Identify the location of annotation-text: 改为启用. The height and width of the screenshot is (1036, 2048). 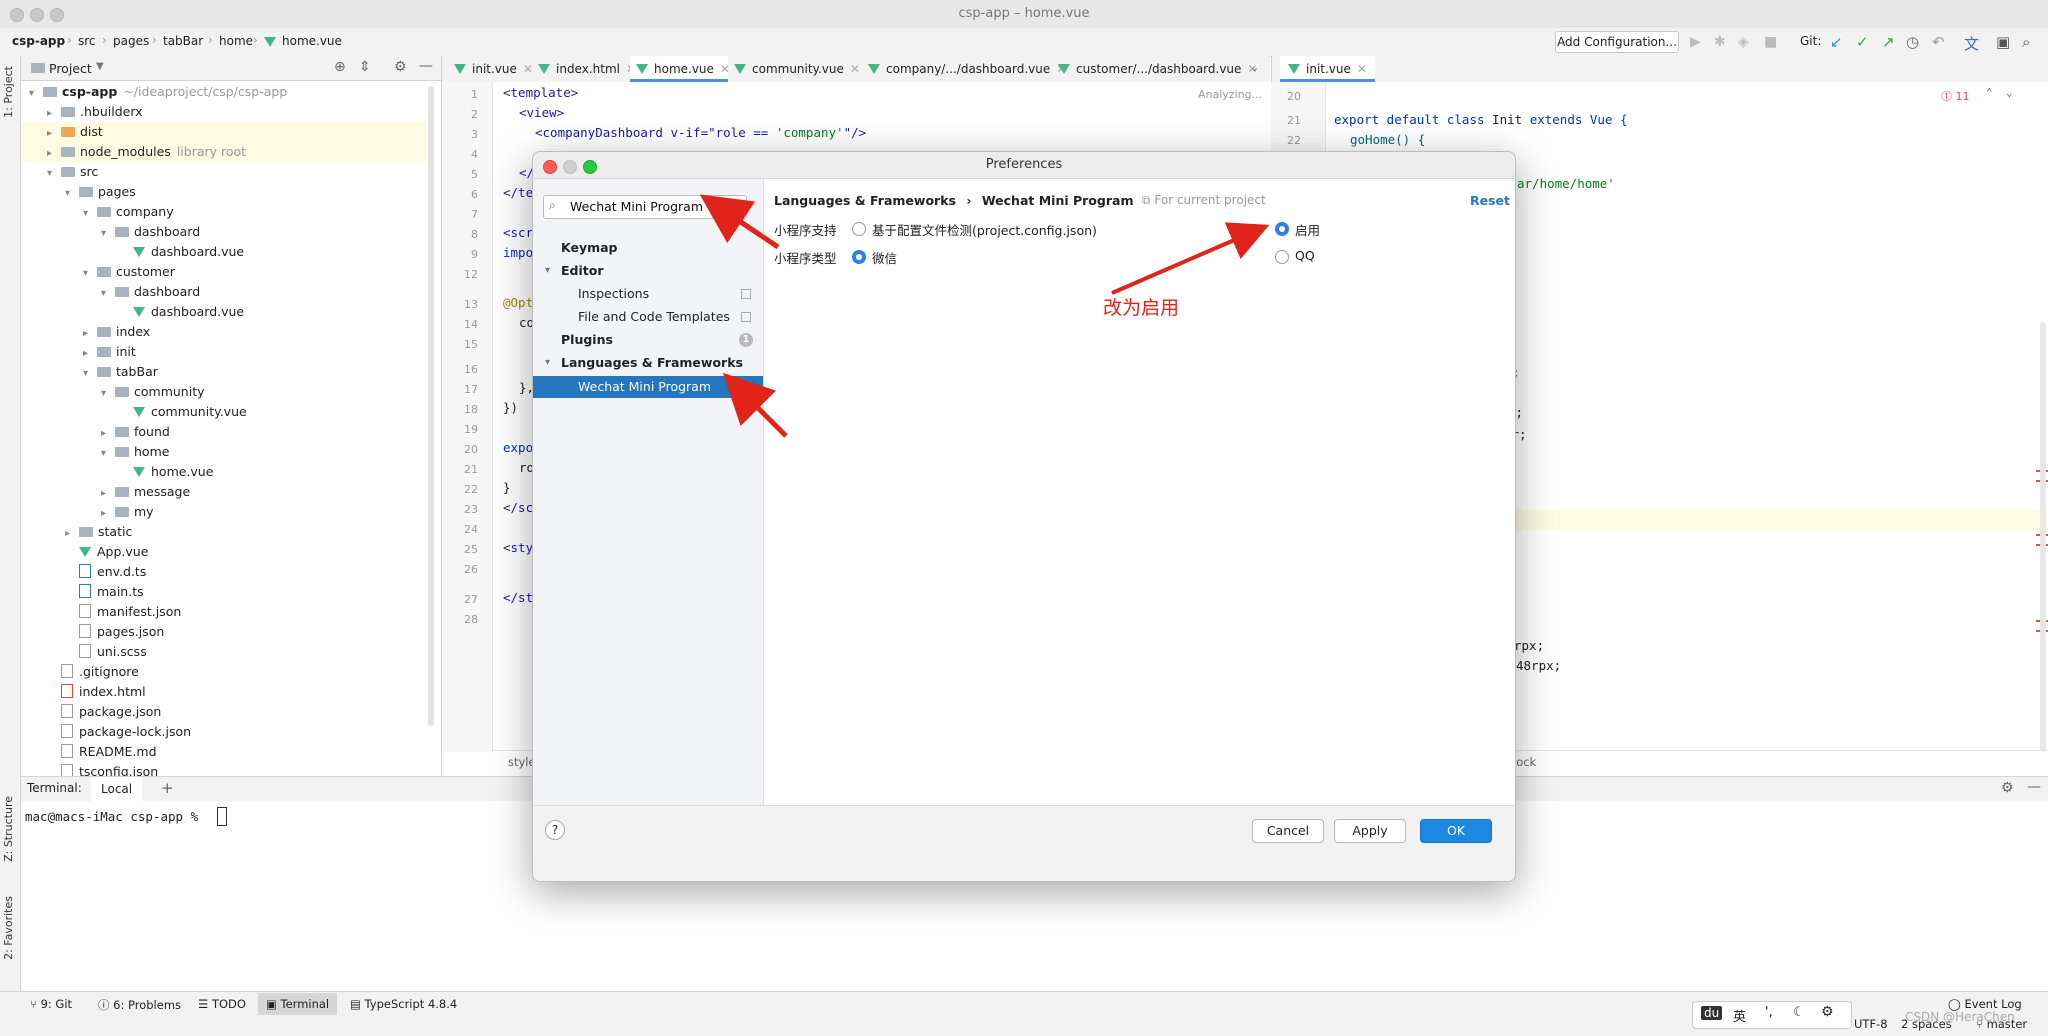
(1141, 308).